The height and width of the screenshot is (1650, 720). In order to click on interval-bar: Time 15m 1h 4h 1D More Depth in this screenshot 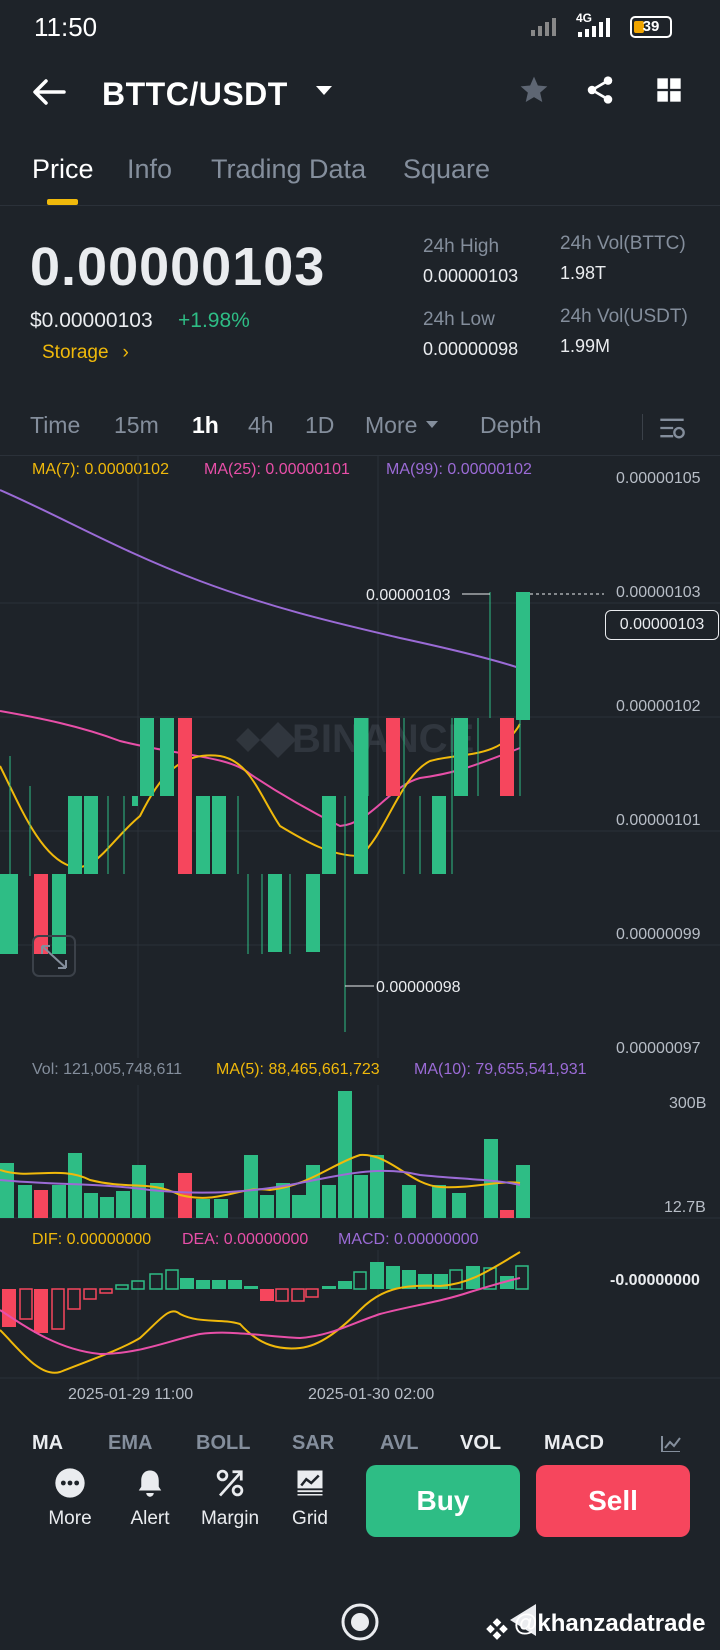, I will do `click(360, 428)`.